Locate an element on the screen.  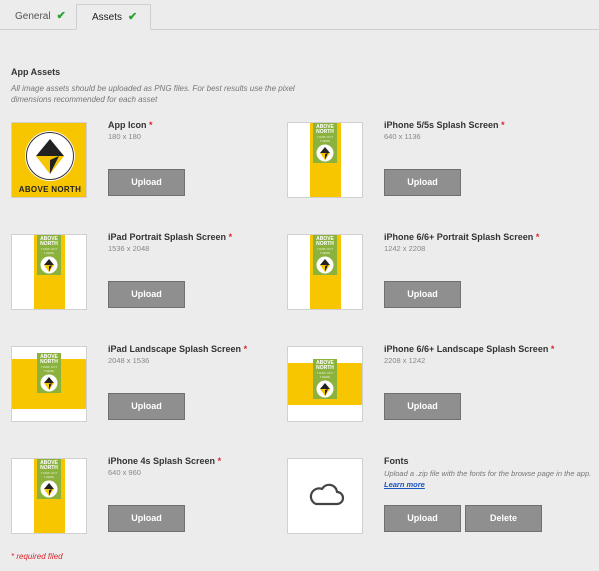
asset-title: Fonts is located at coordinates (396, 461).